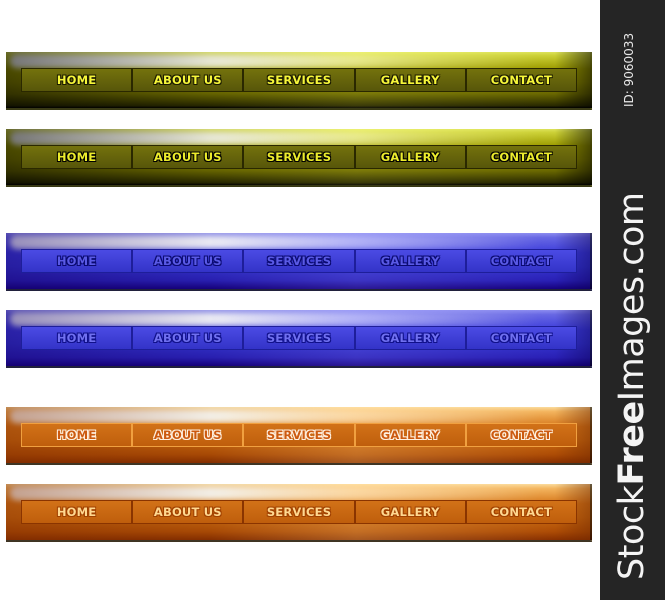 This screenshot has width=670, height=600. I want to click on navbar-blue-2: HOME ABOUT US SERVICES GALLERY CONTACT, so click(299, 339).